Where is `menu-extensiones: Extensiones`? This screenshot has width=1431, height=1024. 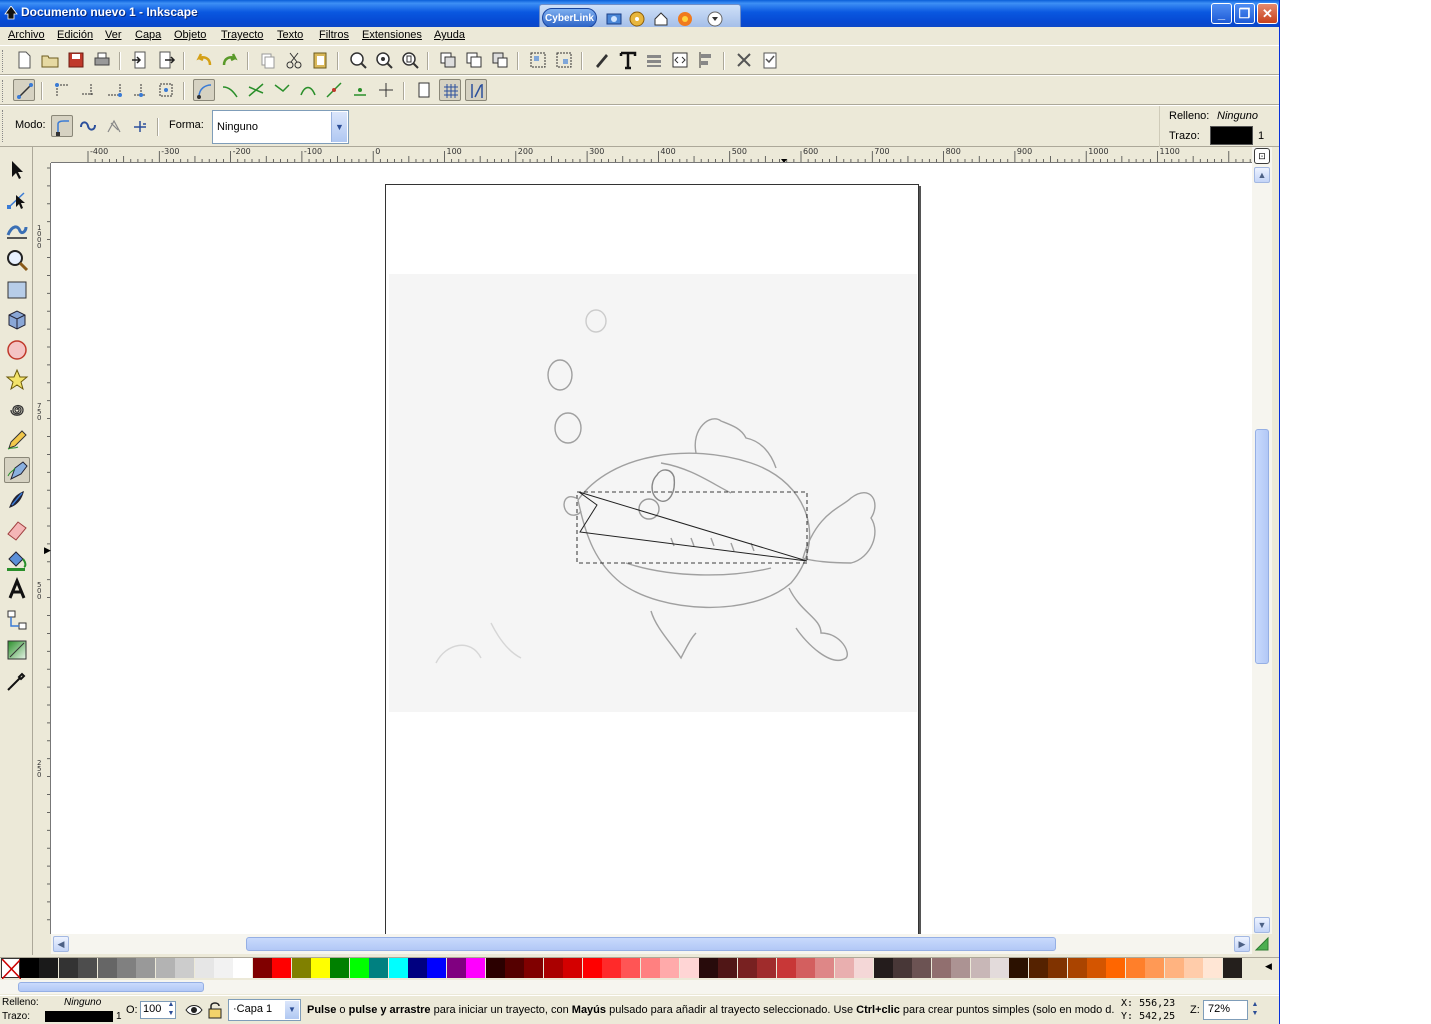
menu-extensiones: Extensiones is located at coordinates (392, 35).